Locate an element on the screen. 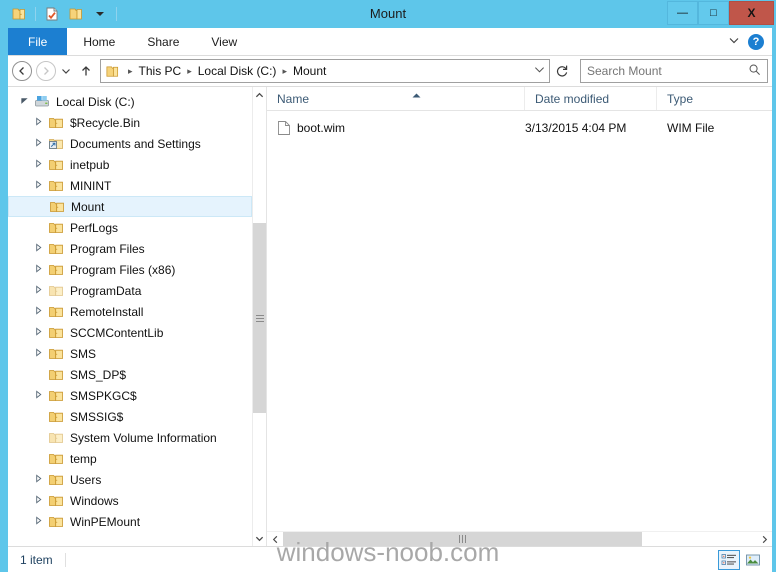 Image resolution: width=776 pixels, height=572 pixels. list-scroll-track is located at coordinates (519, 539).